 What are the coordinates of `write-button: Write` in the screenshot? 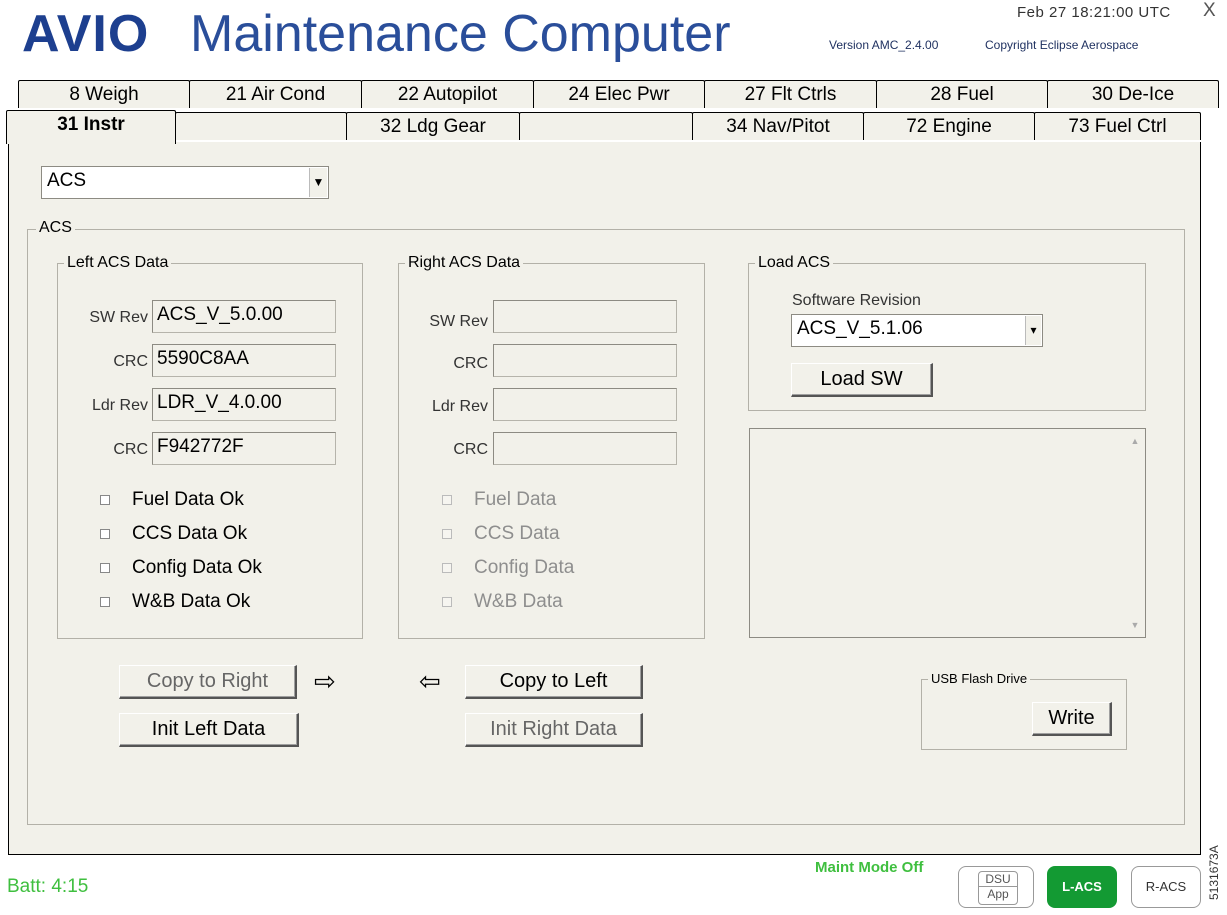 It's located at (1072, 719).